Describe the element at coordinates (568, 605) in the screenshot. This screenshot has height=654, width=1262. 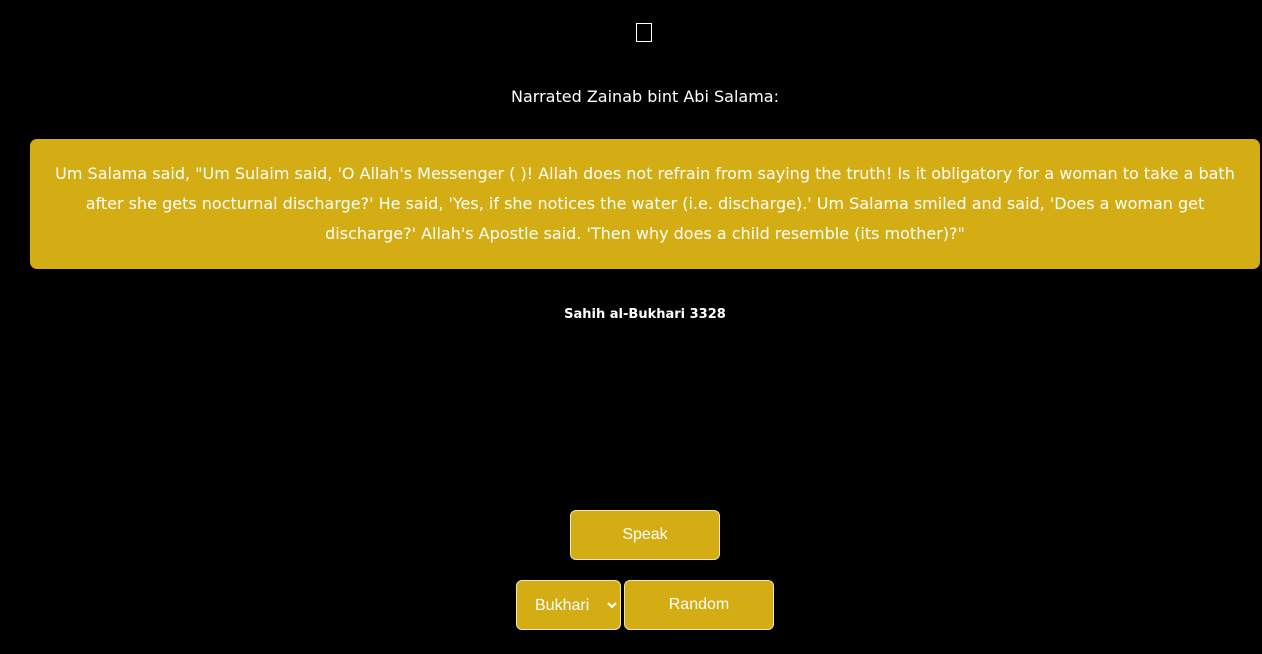
I see `collection-select: Bukhari` at that location.